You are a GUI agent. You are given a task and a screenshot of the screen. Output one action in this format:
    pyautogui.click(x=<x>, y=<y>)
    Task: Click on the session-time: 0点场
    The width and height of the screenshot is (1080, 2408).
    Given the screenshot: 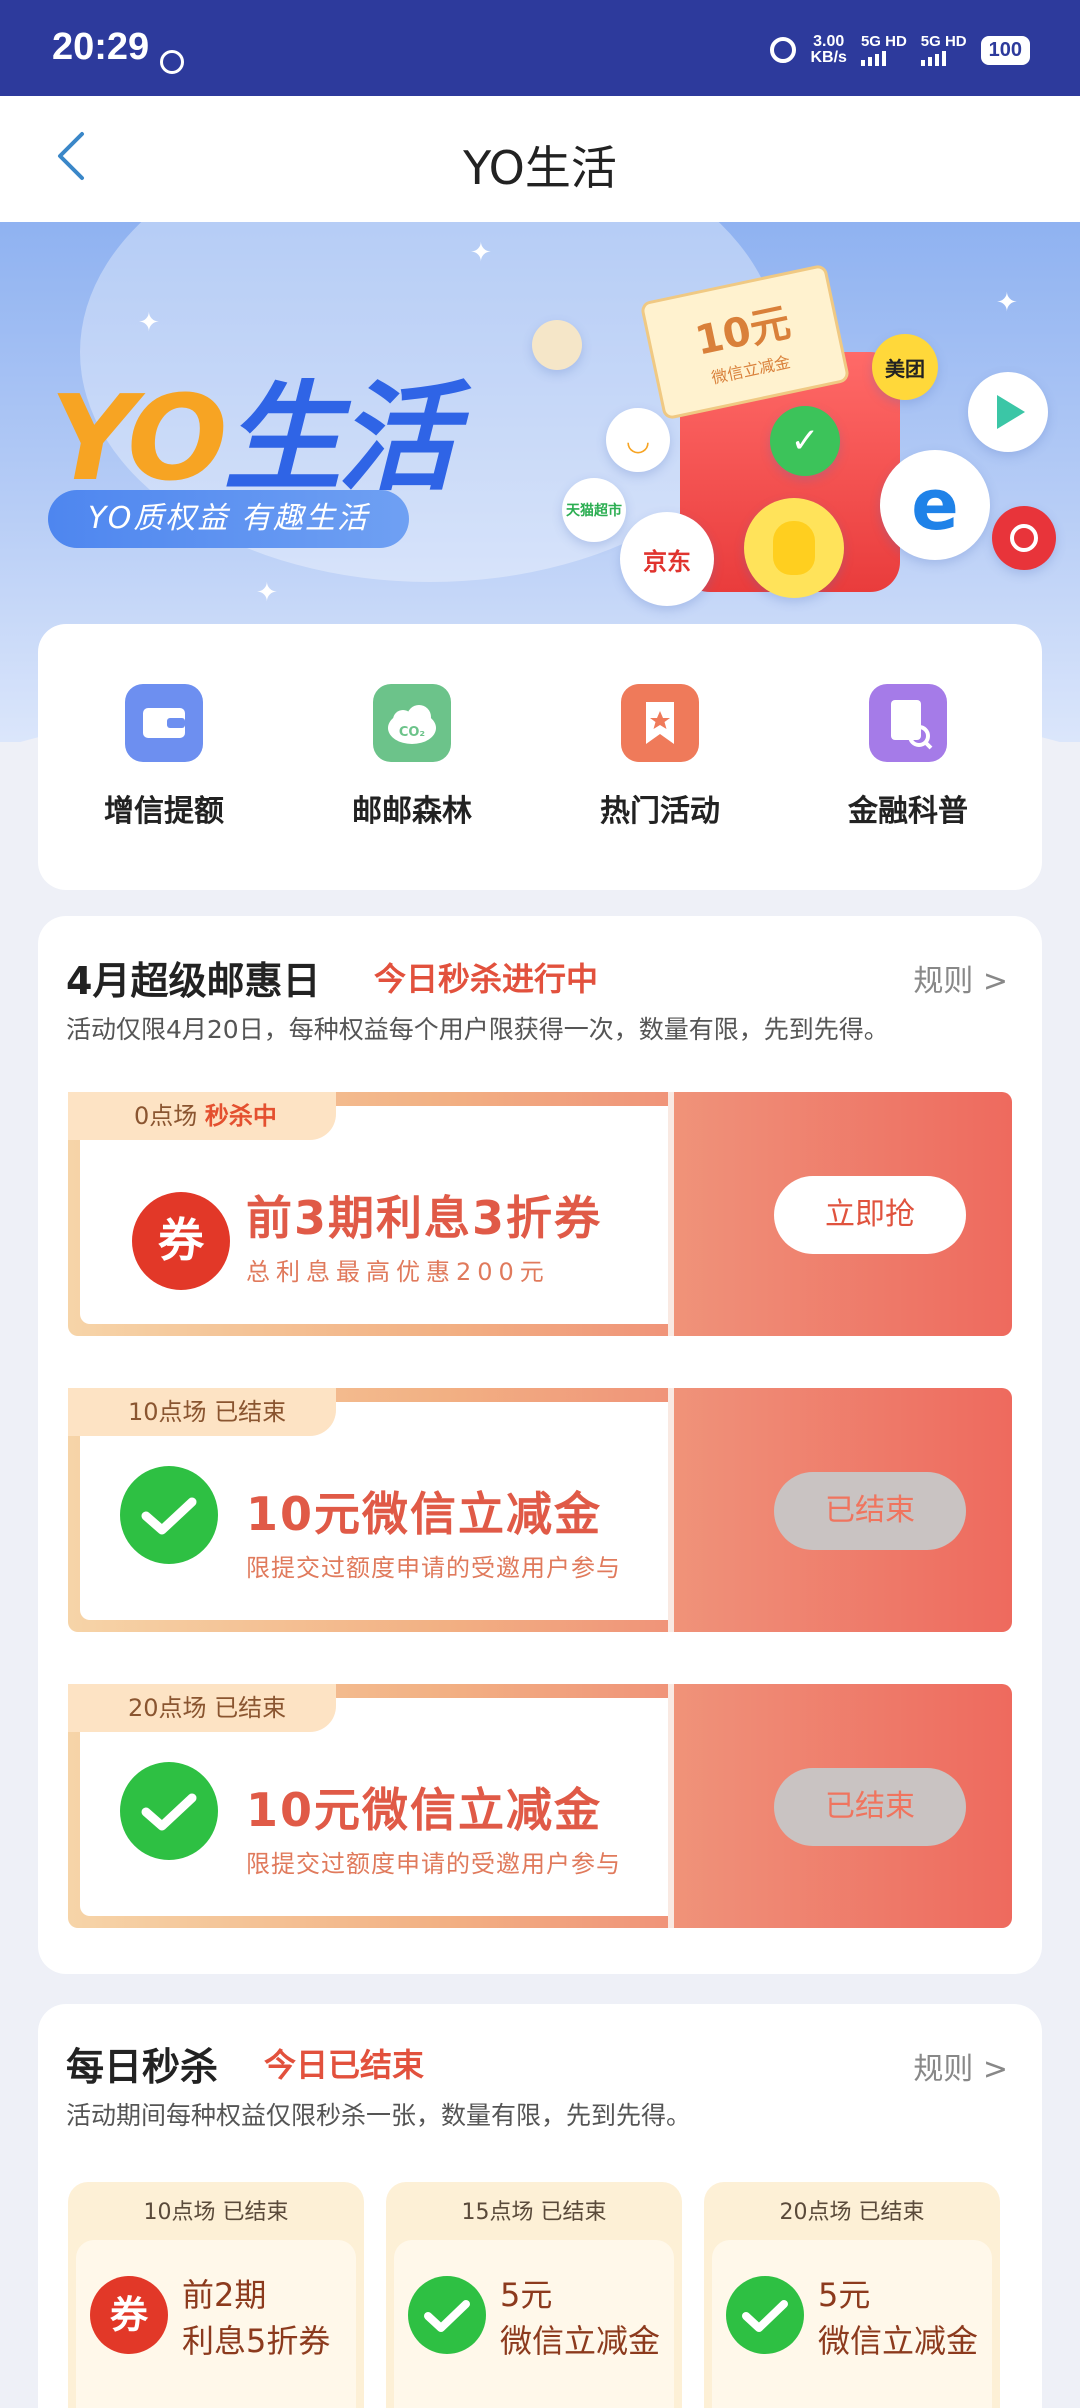 What is the action you would take?
    pyautogui.click(x=166, y=1116)
    